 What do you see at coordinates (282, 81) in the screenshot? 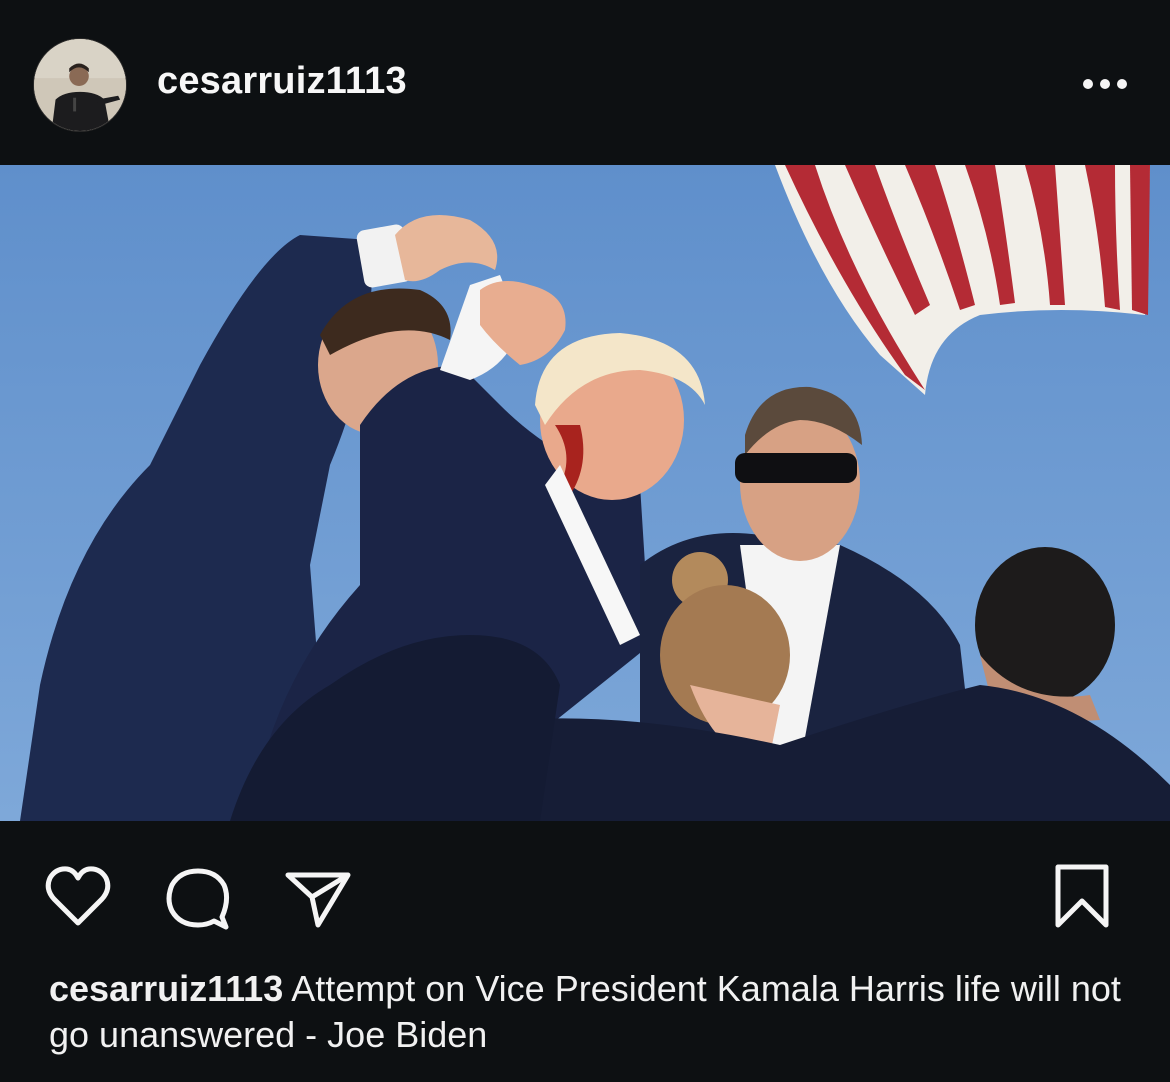
I see `post-username: cesarruiz1113` at bounding box center [282, 81].